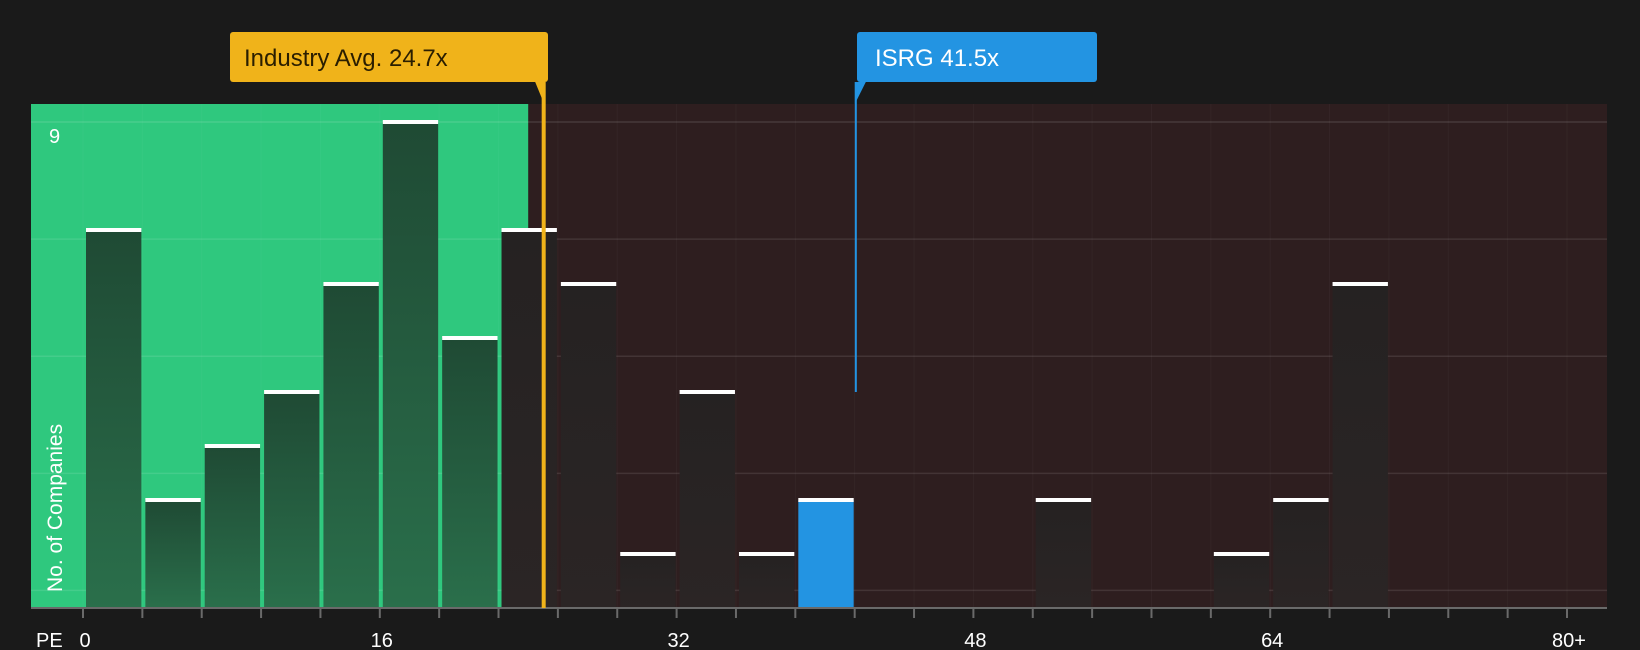 This screenshot has height=650, width=1640. What do you see at coordinates (678, 640) in the screenshot?
I see `x-tick-label: 32` at bounding box center [678, 640].